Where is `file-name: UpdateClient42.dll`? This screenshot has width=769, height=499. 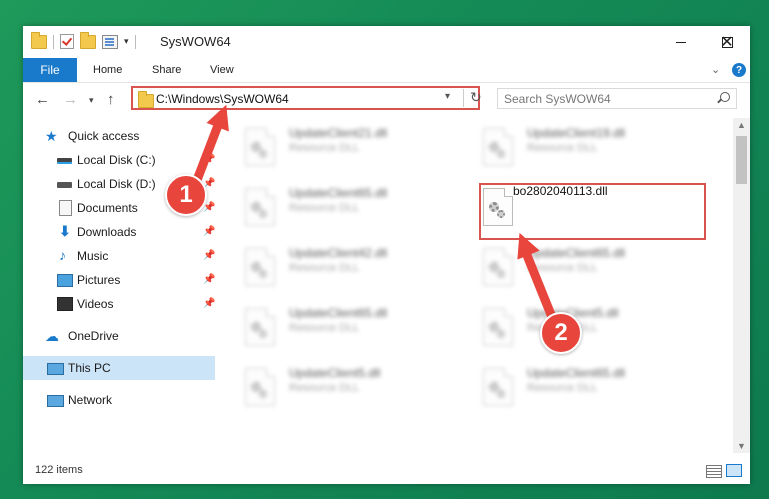 file-name: UpdateClient42.dll is located at coordinates (338, 253).